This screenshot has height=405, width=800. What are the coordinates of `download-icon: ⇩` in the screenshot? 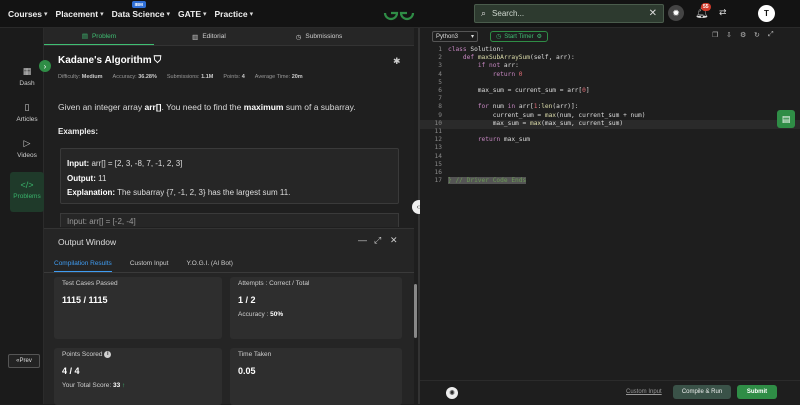 It's located at (729, 35).